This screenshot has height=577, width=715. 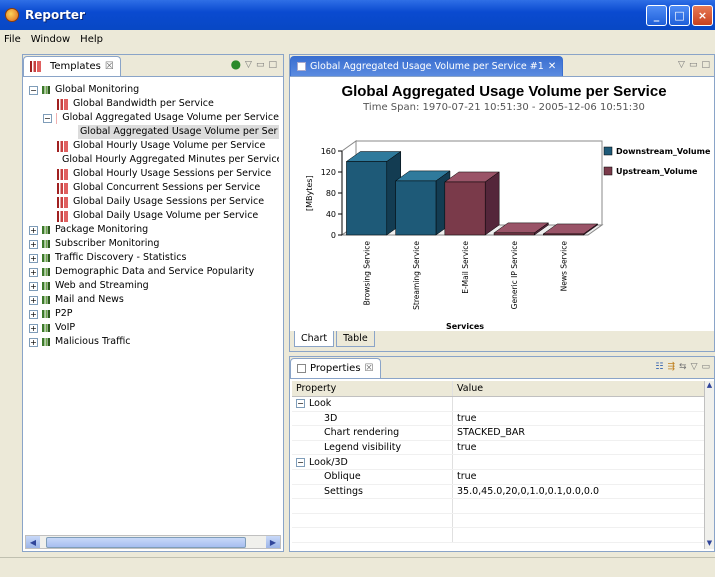 What do you see at coordinates (154, 244) in the screenshot?
I see `tree-item: + Subscriber Monitoring` at bounding box center [154, 244].